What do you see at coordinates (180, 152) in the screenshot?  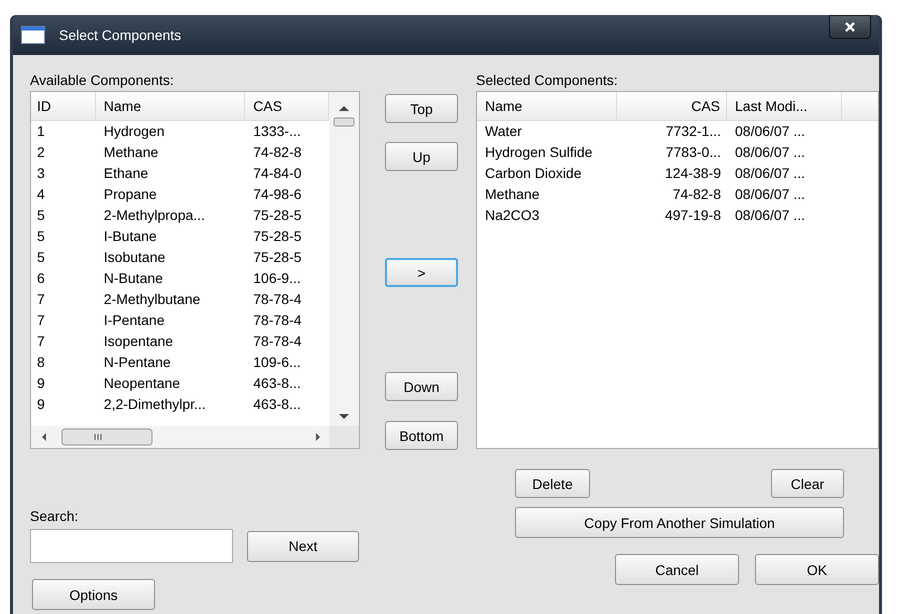 I see `list-row: 2 Methane 74-82-8` at bounding box center [180, 152].